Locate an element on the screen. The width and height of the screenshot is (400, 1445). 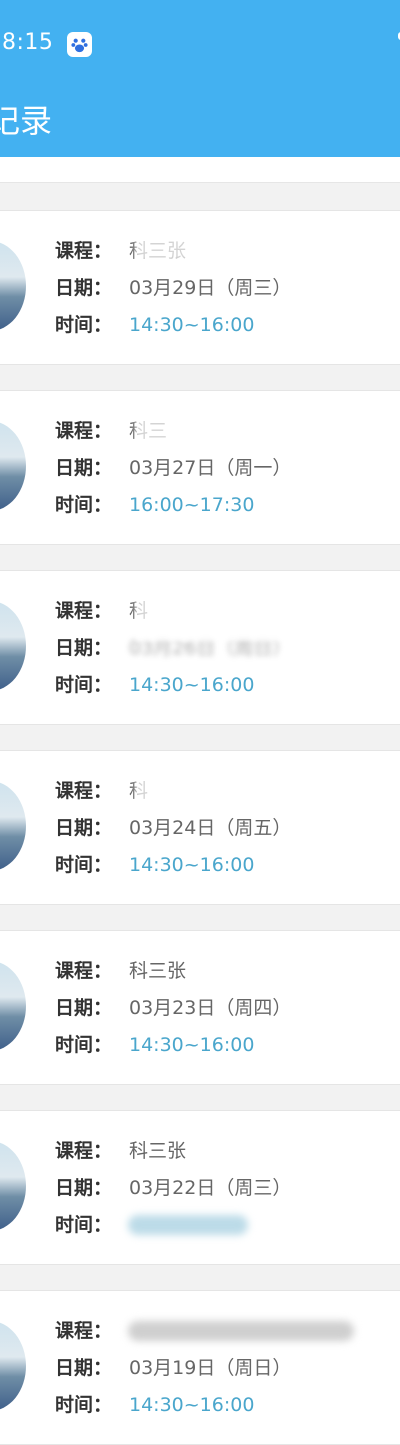
record-card: 课程： 科三张 日期： 03月23日（周四） 时间： 14:30~16:00 is located at coordinates (200, 1007).